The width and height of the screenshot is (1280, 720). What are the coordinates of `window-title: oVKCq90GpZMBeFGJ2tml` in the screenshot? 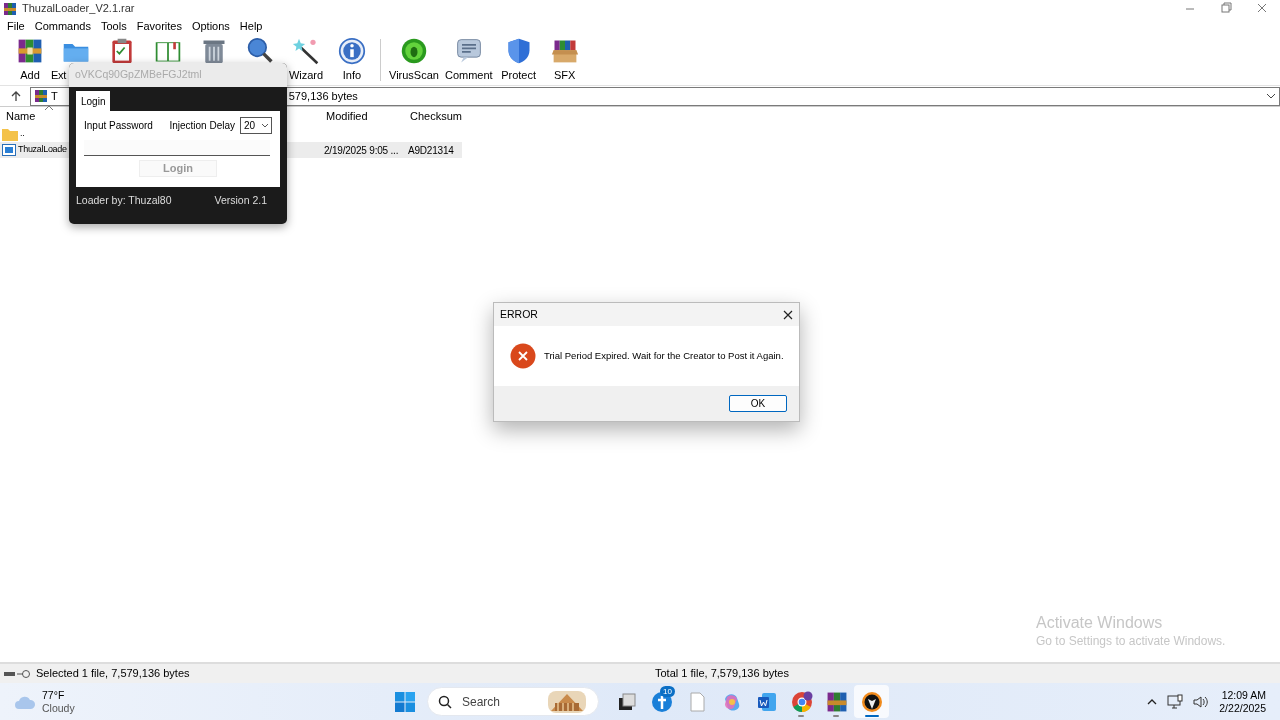 It's located at (178, 75).